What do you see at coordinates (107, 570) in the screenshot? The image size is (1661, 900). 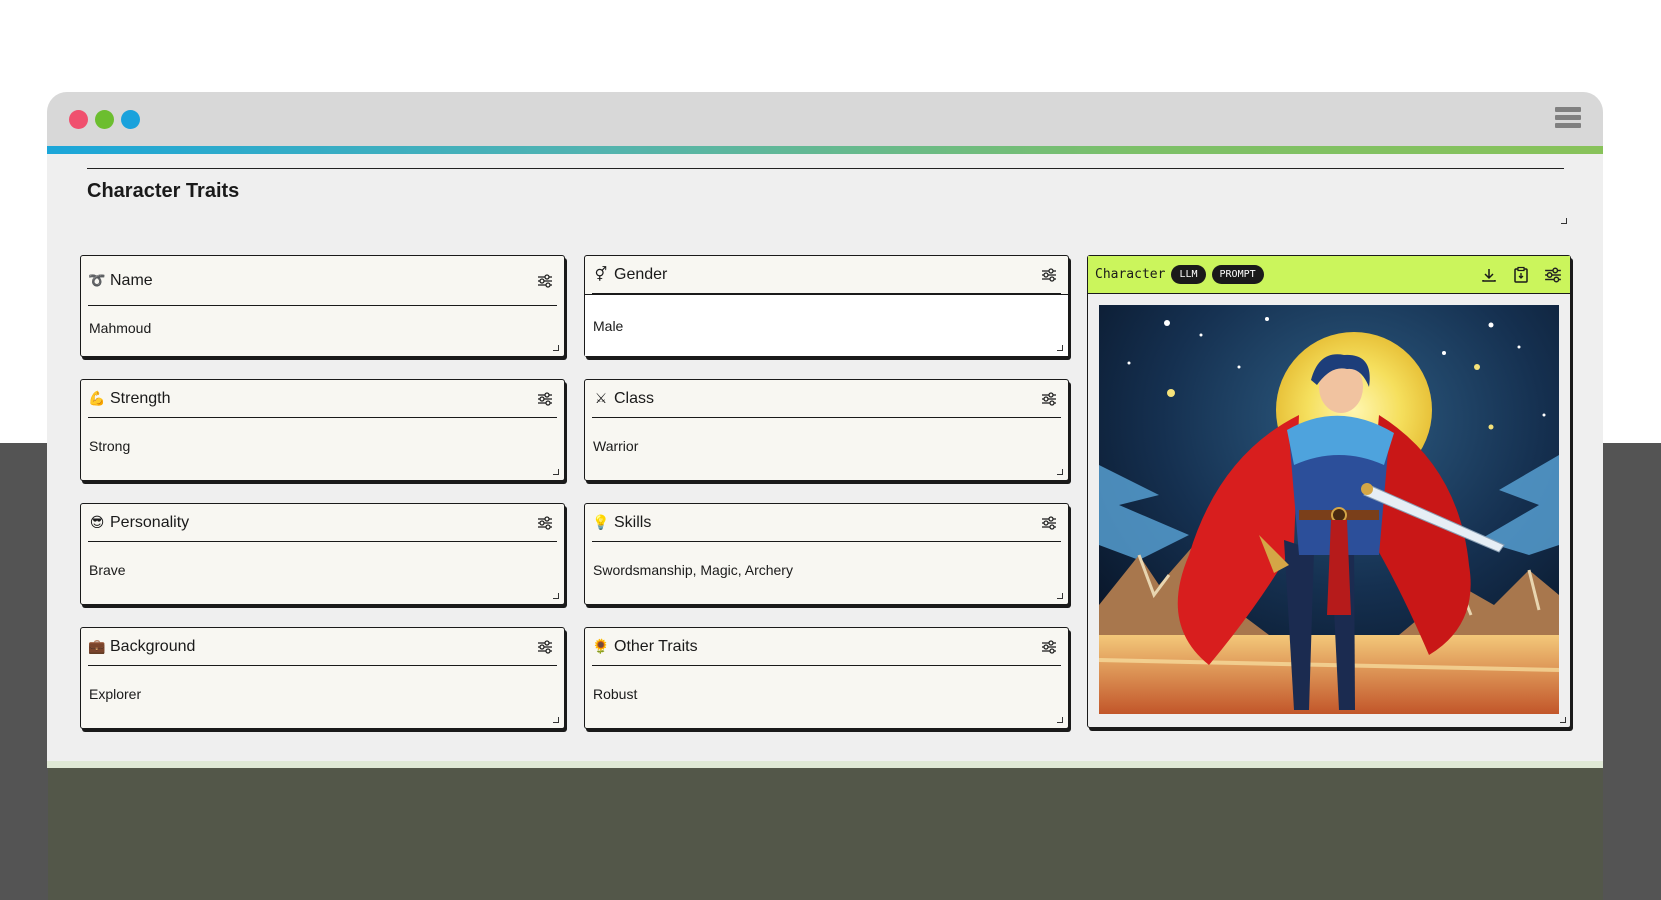 I see `trait-value: Brave` at bounding box center [107, 570].